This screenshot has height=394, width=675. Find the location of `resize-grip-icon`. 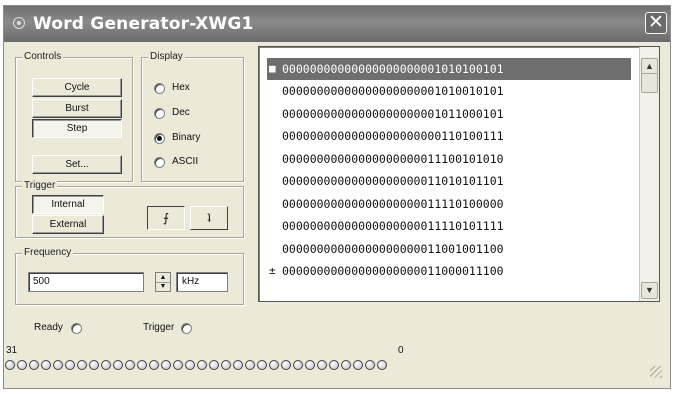

resize-grip-icon is located at coordinates (656, 372).